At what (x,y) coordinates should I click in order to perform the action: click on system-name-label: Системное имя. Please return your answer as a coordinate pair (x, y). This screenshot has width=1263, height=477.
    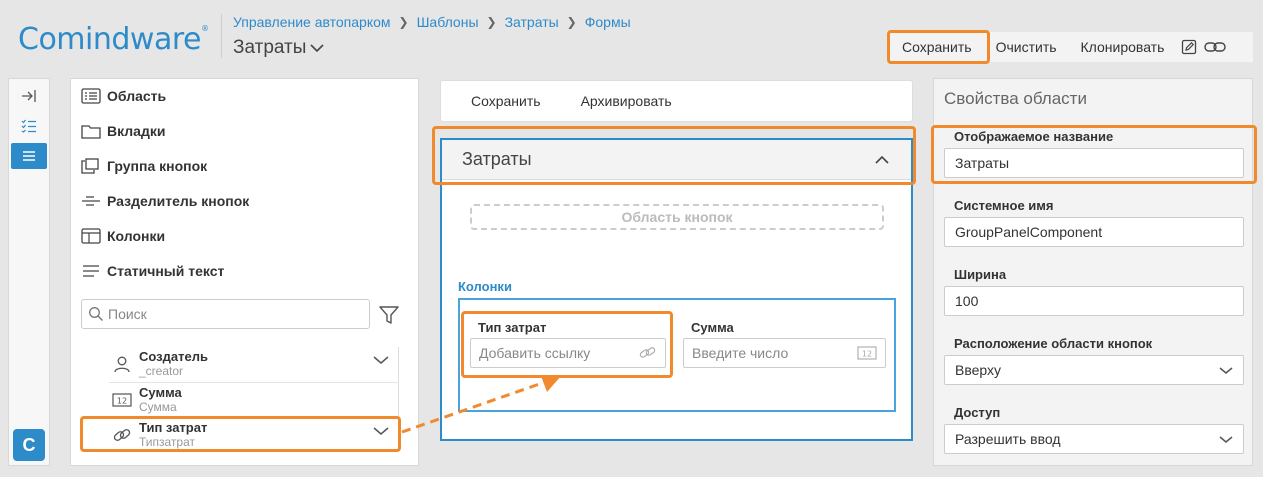
    Looking at the image, I should click on (1004, 205).